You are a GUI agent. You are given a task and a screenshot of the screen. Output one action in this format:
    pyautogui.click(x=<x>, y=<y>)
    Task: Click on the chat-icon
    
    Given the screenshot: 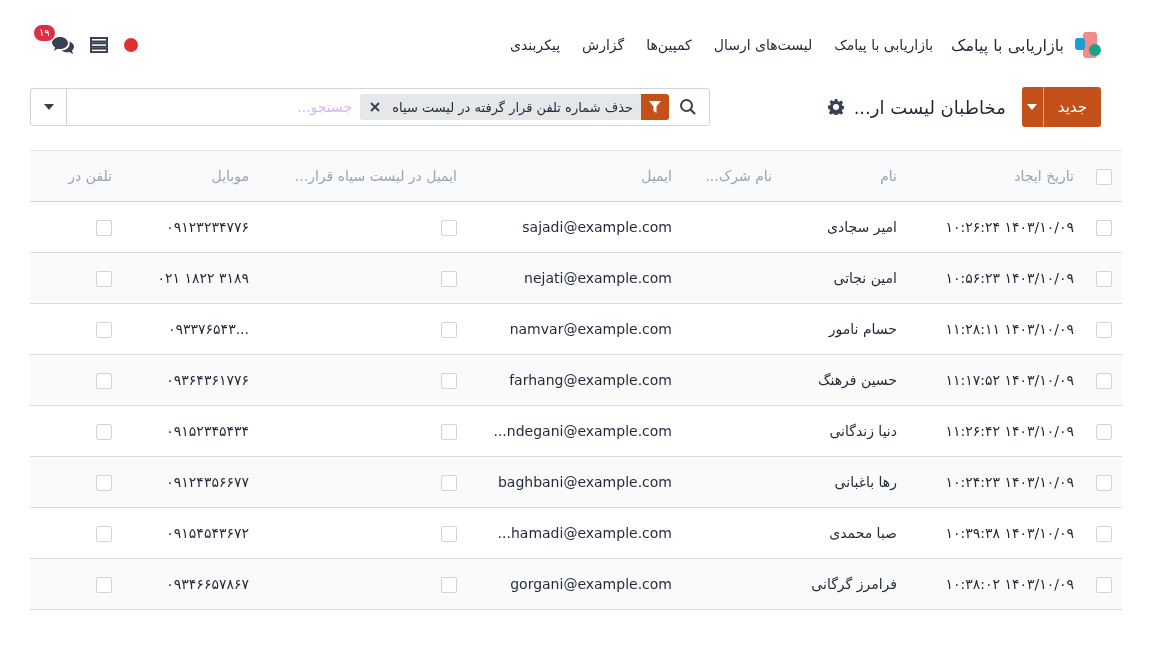 What is the action you would take?
    pyautogui.click(x=63, y=45)
    